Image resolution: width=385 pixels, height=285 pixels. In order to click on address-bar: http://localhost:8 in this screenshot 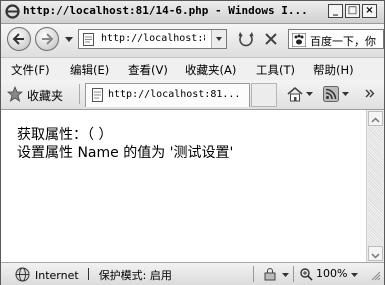, I will do `click(152, 39)`.